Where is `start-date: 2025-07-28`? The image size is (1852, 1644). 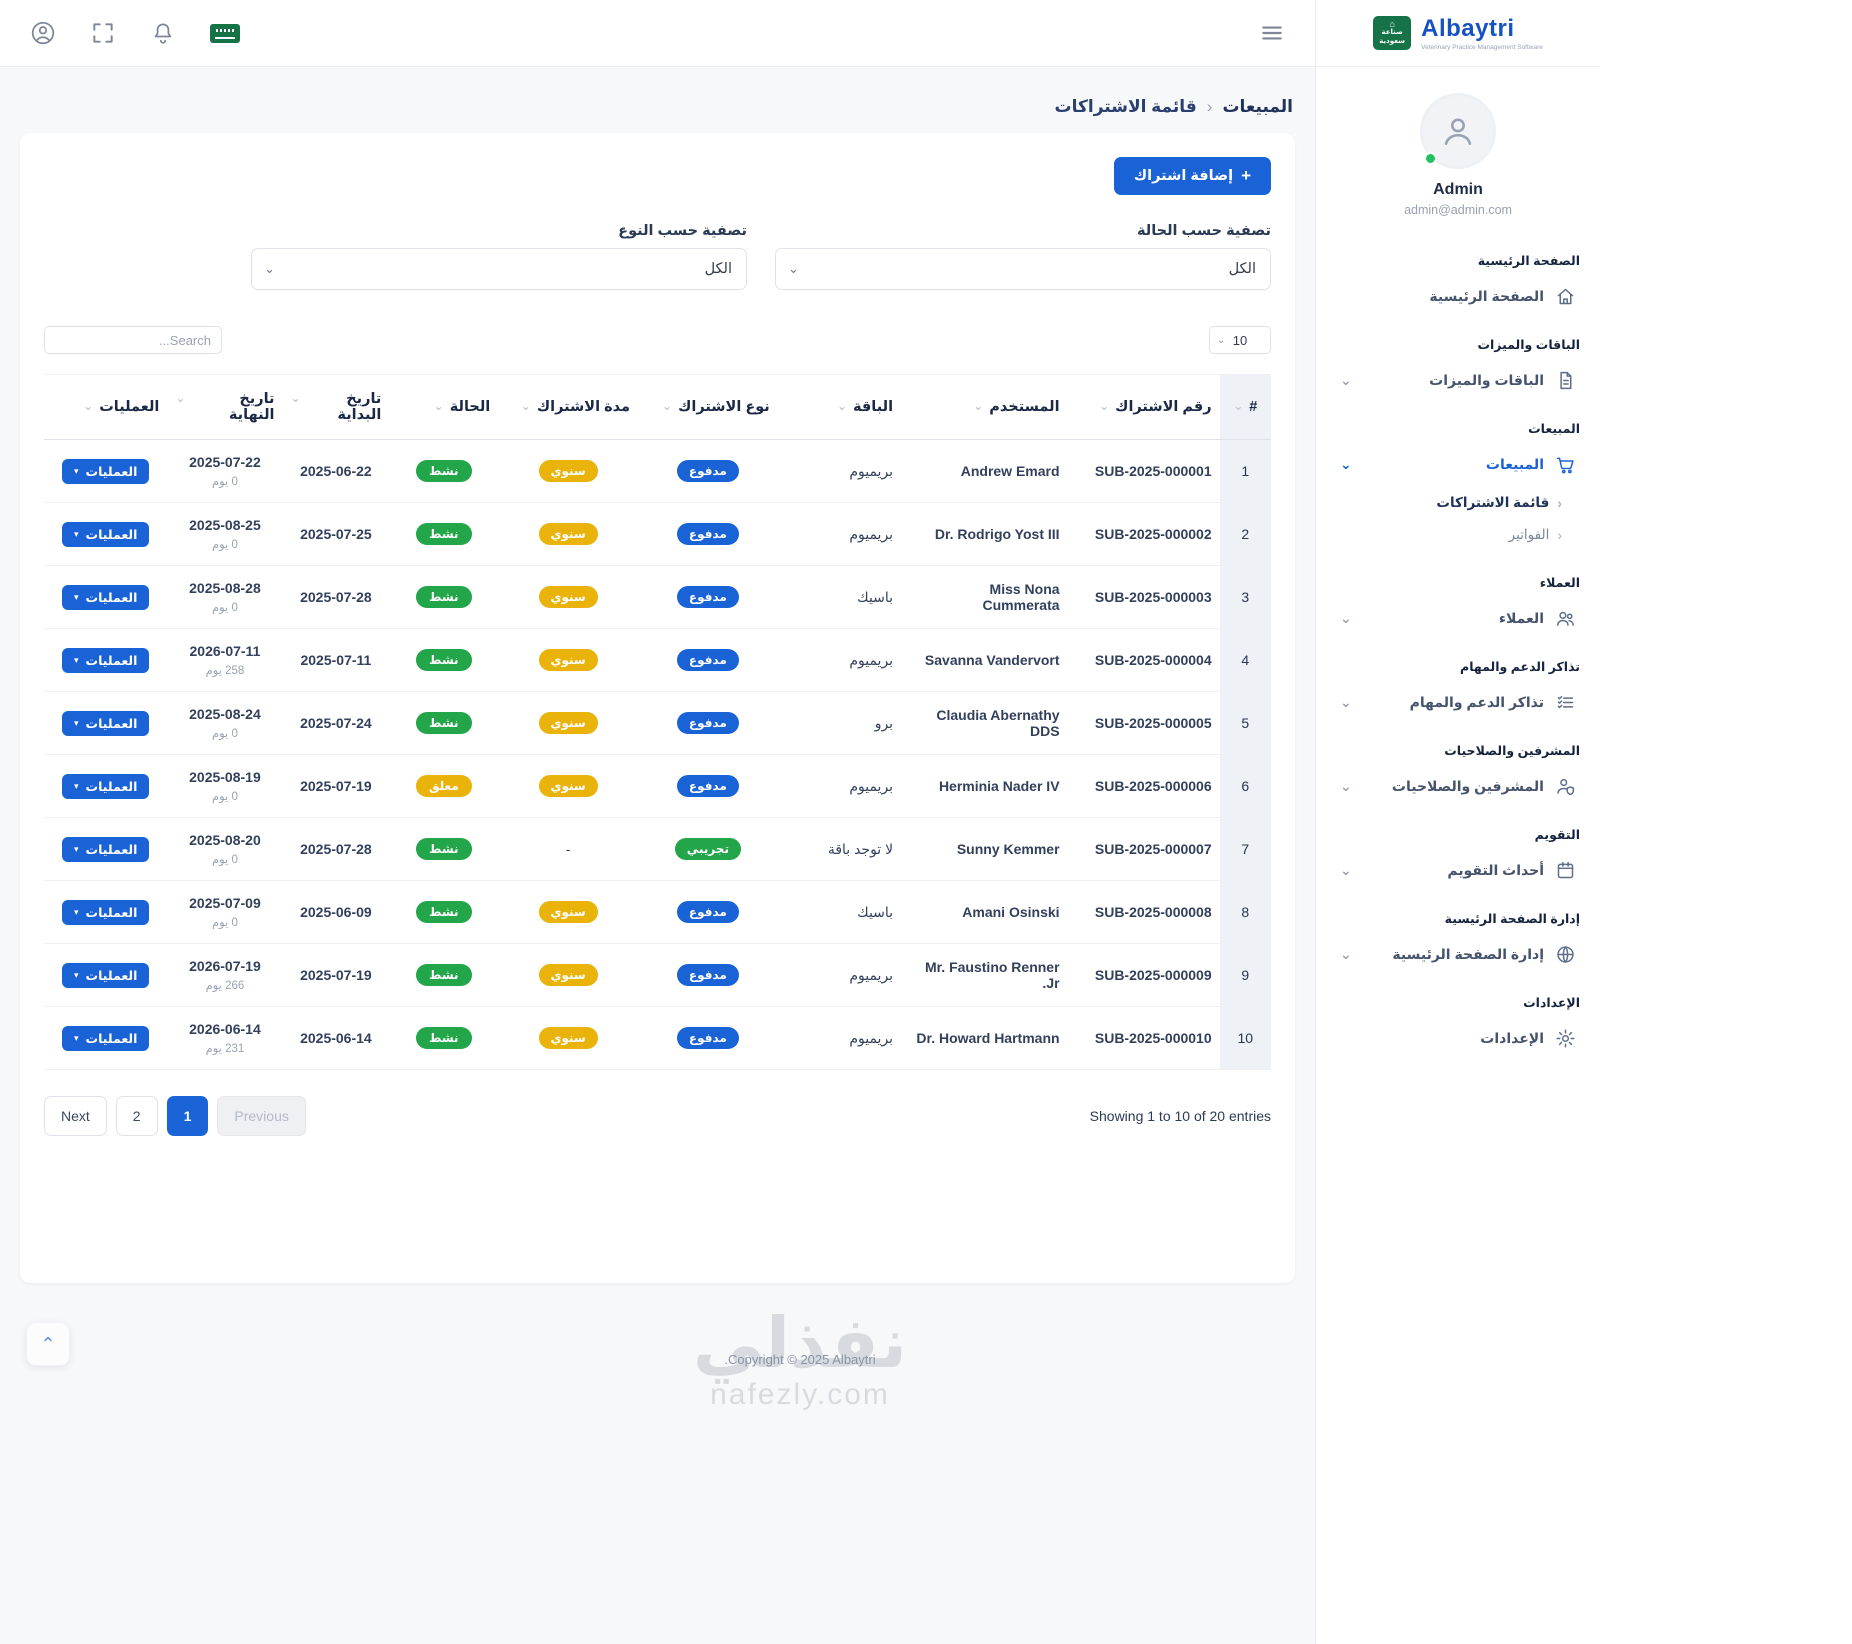 start-date: 2025-07-28 is located at coordinates (336, 849).